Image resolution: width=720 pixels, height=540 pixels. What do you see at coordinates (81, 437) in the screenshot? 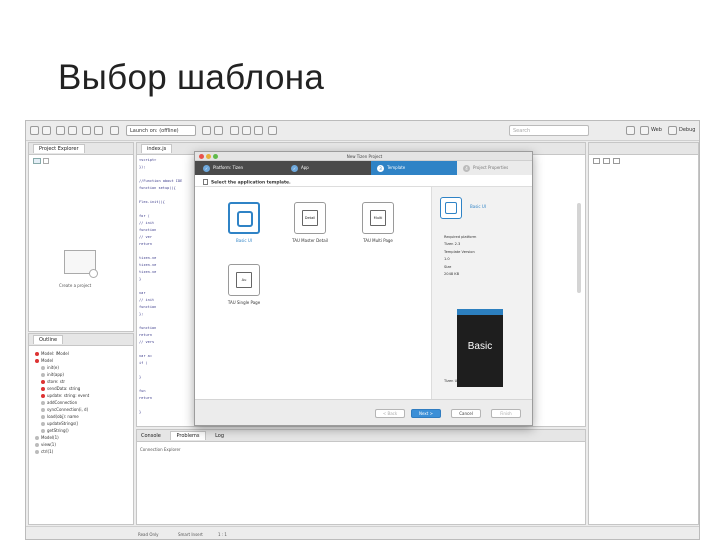
I see `outline-item: Model(1)` at bounding box center [81, 437].